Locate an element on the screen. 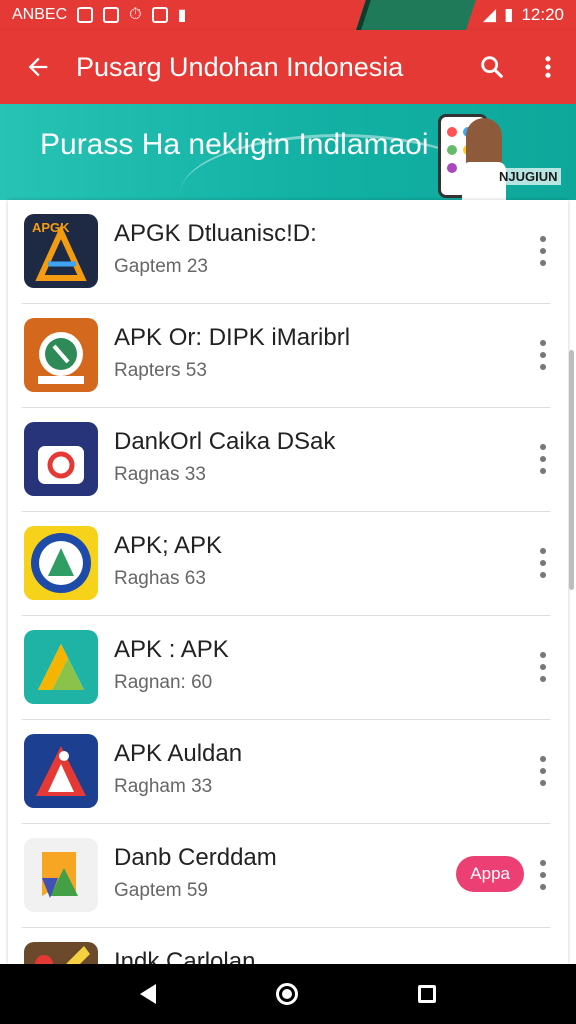 The height and width of the screenshot is (1024, 576). app-subtitle: Gaptem 23 is located at coordinates (161, 266).